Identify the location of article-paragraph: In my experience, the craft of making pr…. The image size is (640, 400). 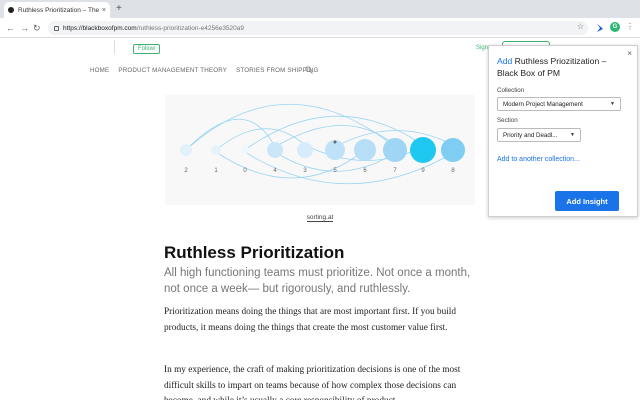
(312, 382).